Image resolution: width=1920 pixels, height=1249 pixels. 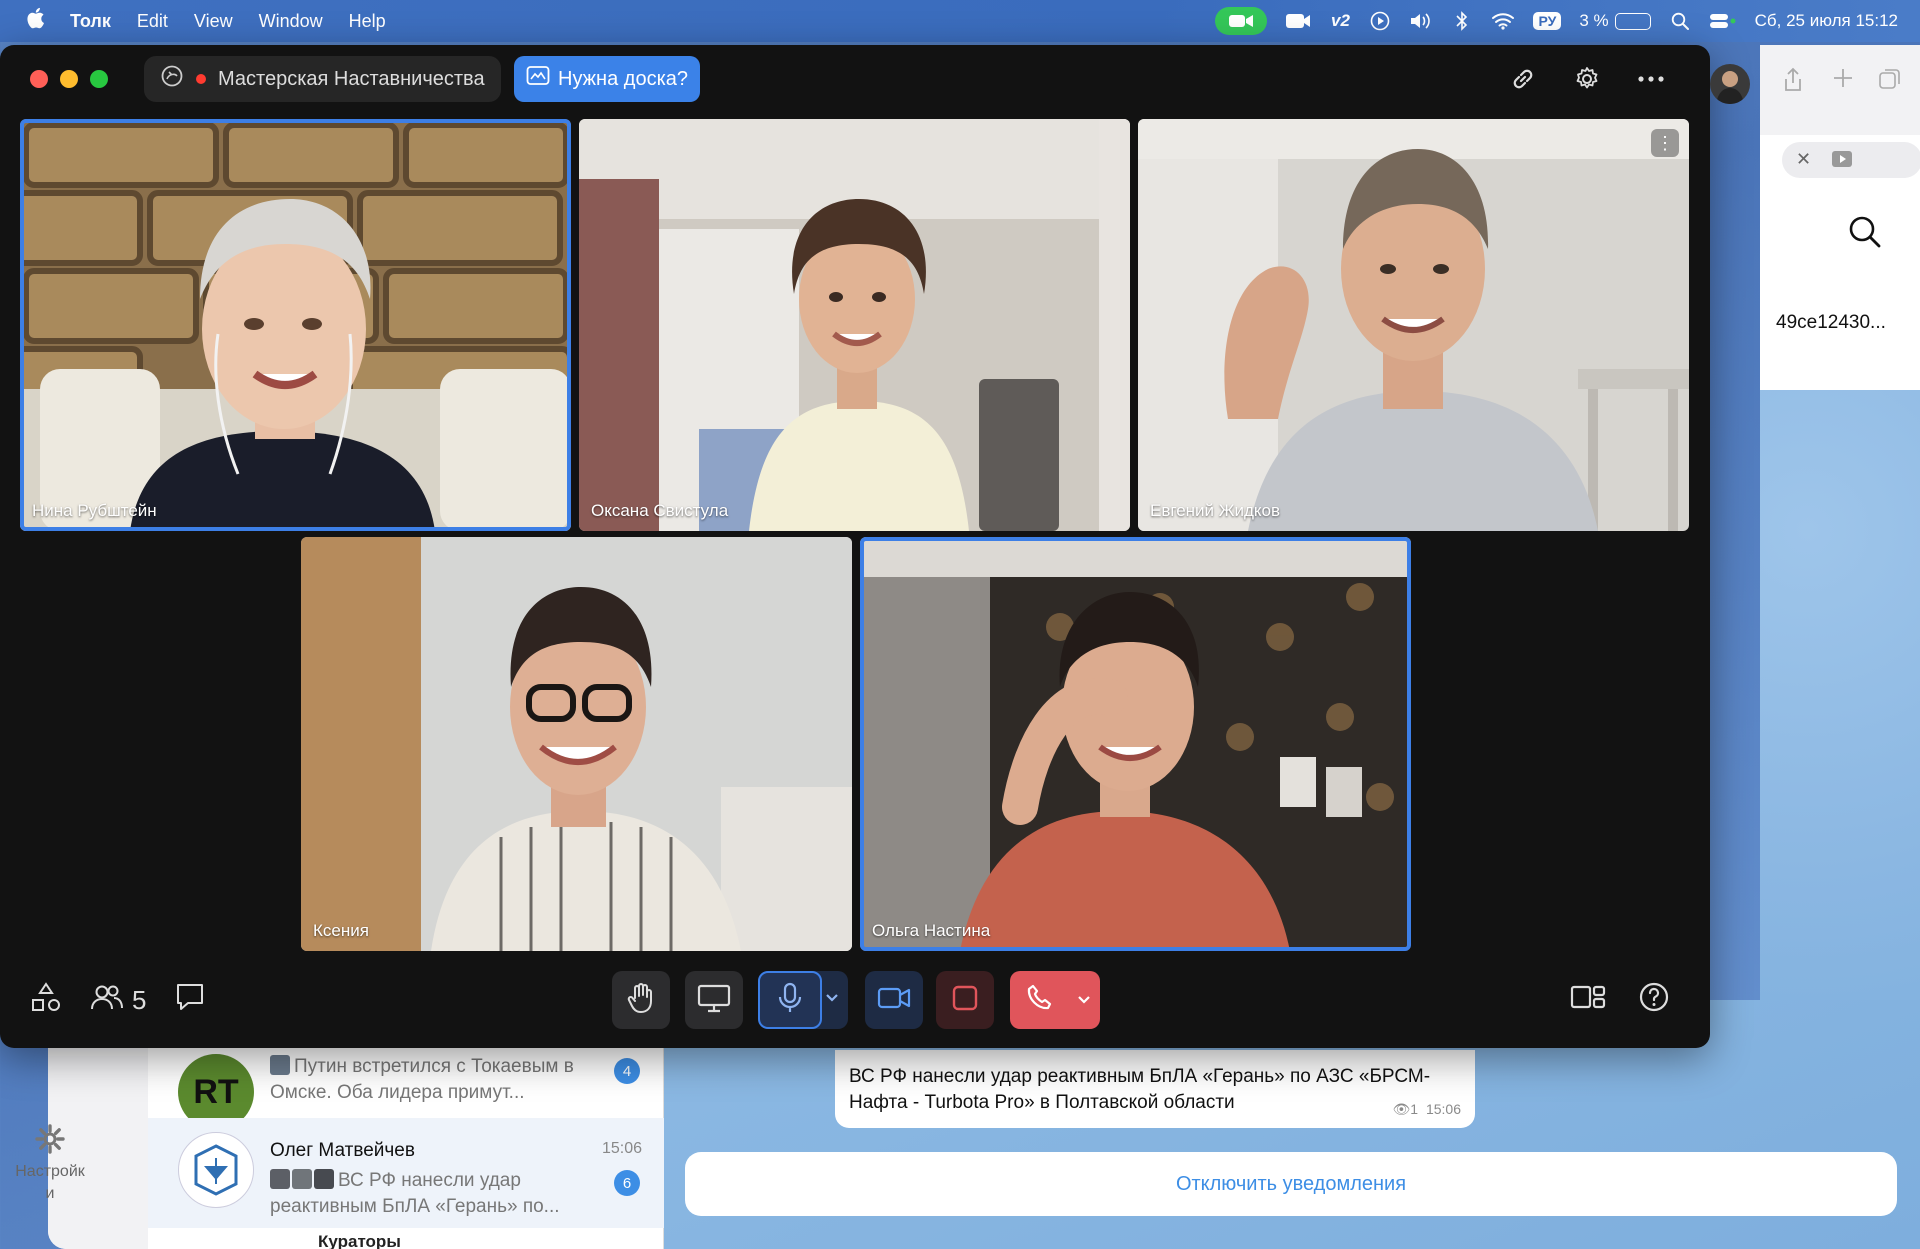 I want to click on microphone-button, so click(x=790, y=1000).